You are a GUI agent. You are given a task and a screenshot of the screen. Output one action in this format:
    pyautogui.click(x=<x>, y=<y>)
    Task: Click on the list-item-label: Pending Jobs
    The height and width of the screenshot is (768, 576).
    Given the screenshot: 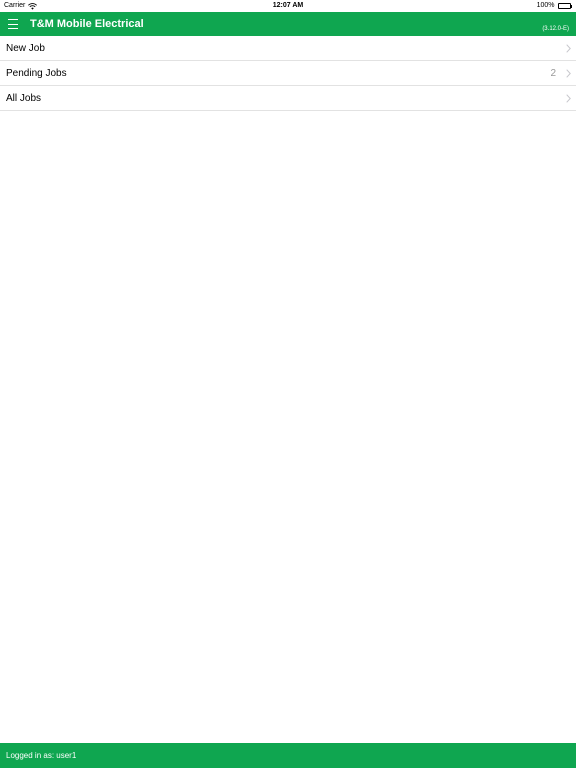 What is the action you would take?
    pyautogui.click(x=36, y=73)
    